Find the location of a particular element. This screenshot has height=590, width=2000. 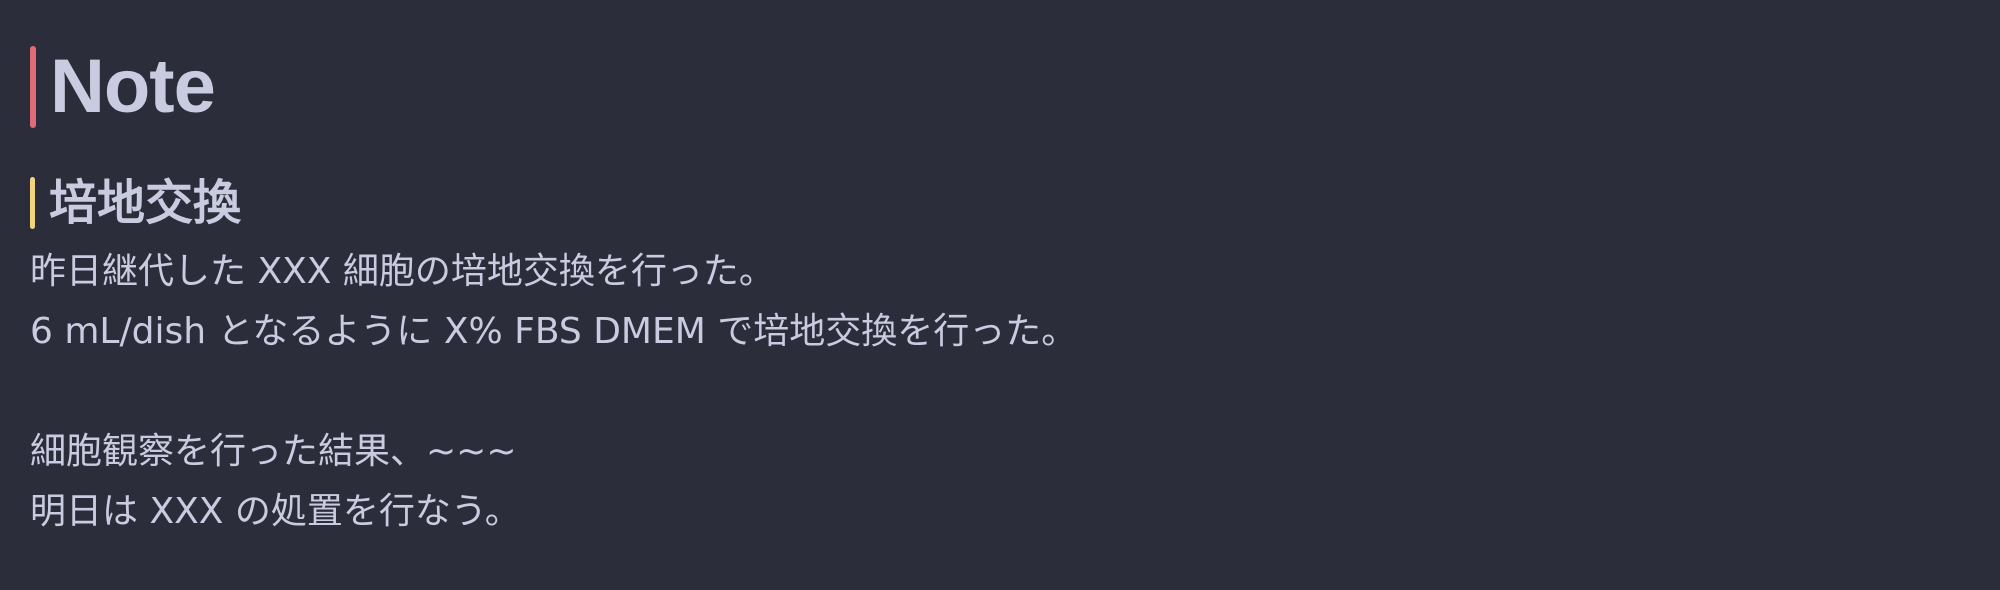

body-line: 明日は XXX の処置を行なう。 is located at coordinates (275, 511).